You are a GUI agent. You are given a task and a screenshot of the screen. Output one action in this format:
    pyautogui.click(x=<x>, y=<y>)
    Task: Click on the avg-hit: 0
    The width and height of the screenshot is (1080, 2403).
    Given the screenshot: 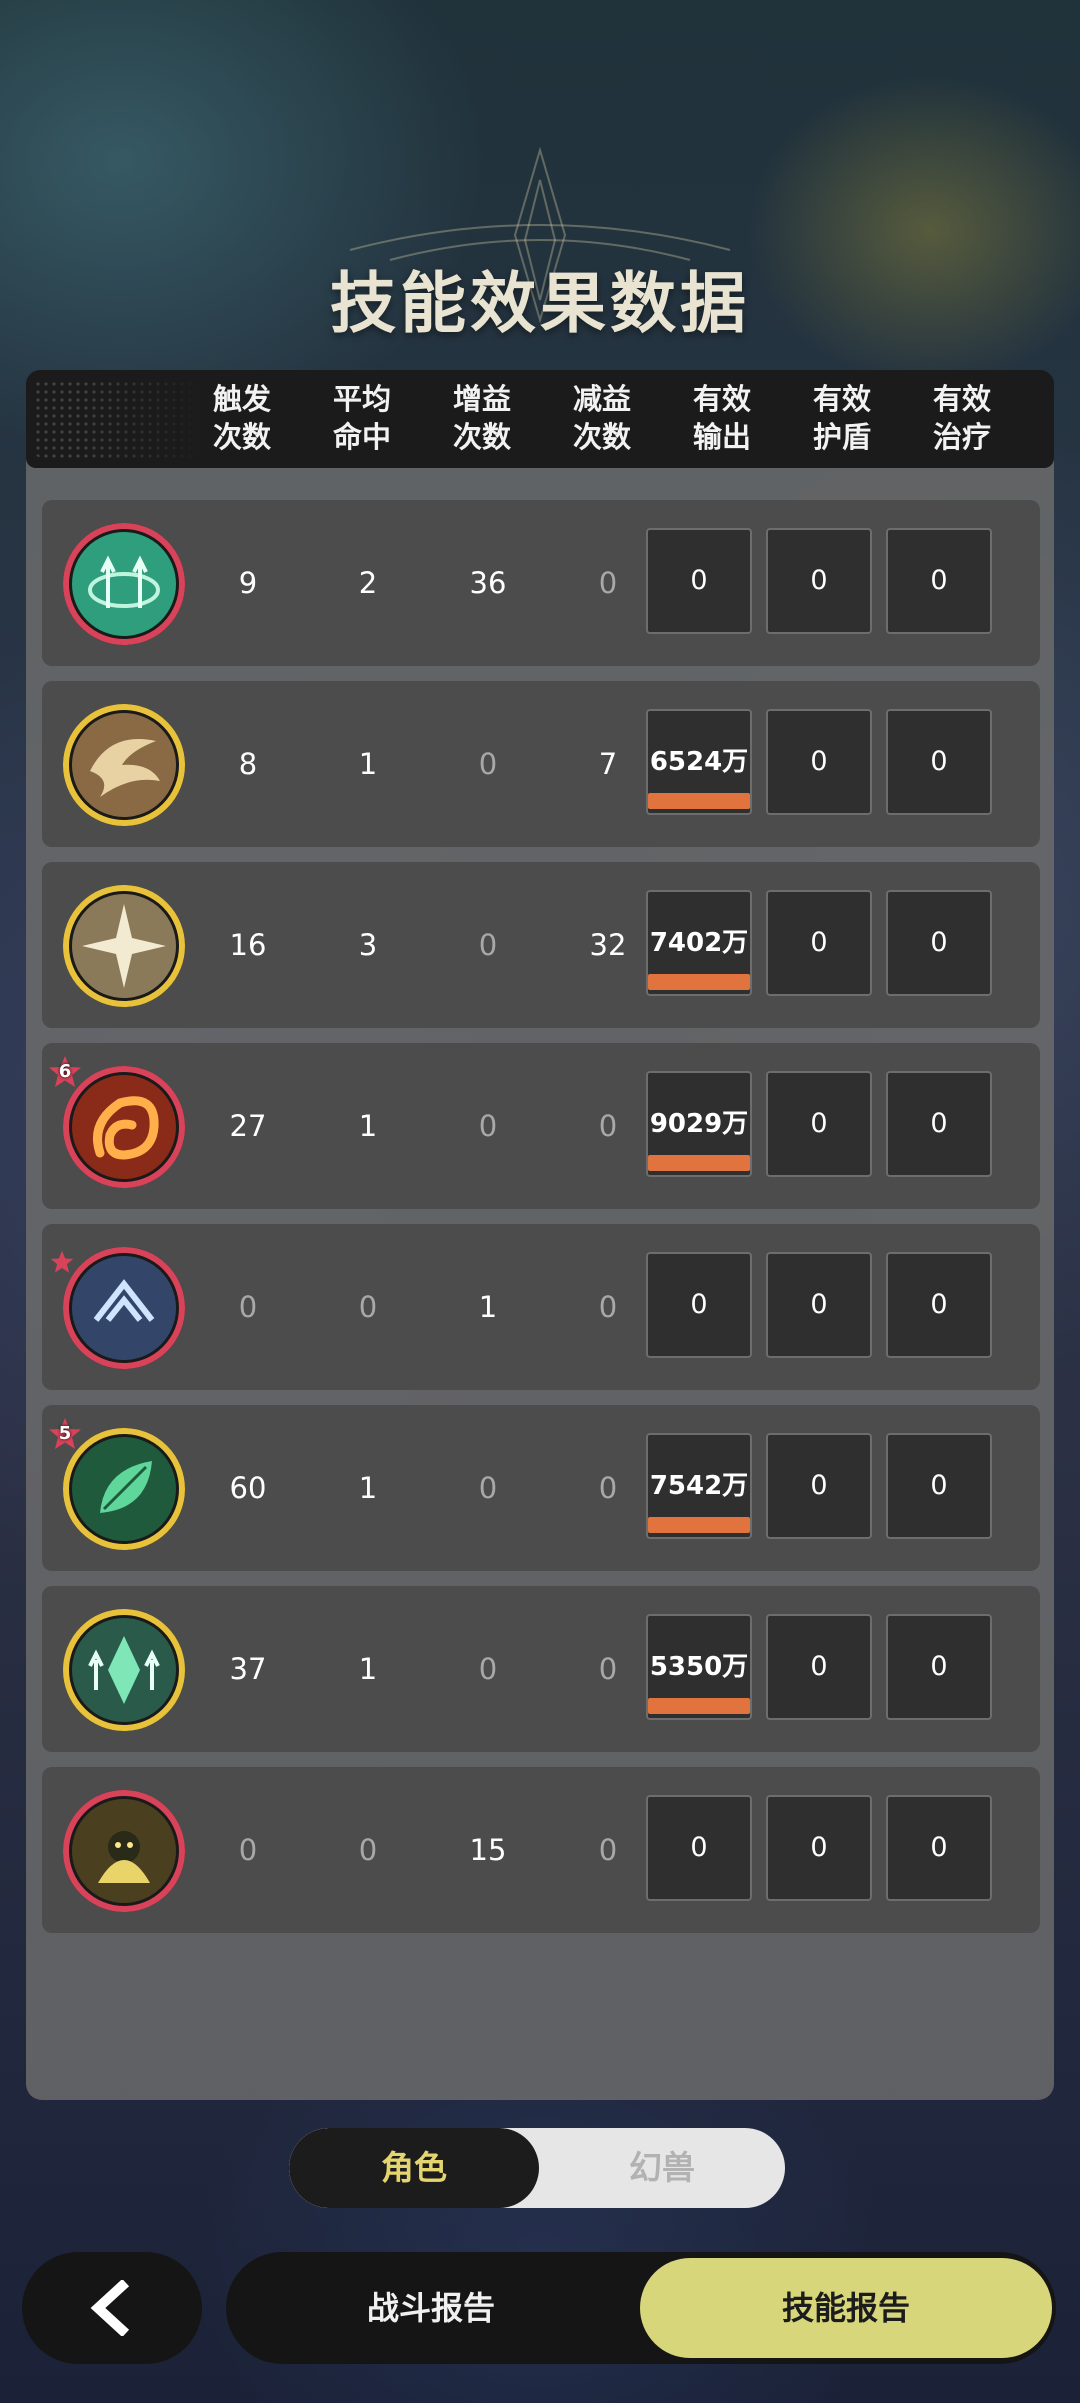 What is the action you would take?
    pyautogui.click(x=368, y=1850)
    